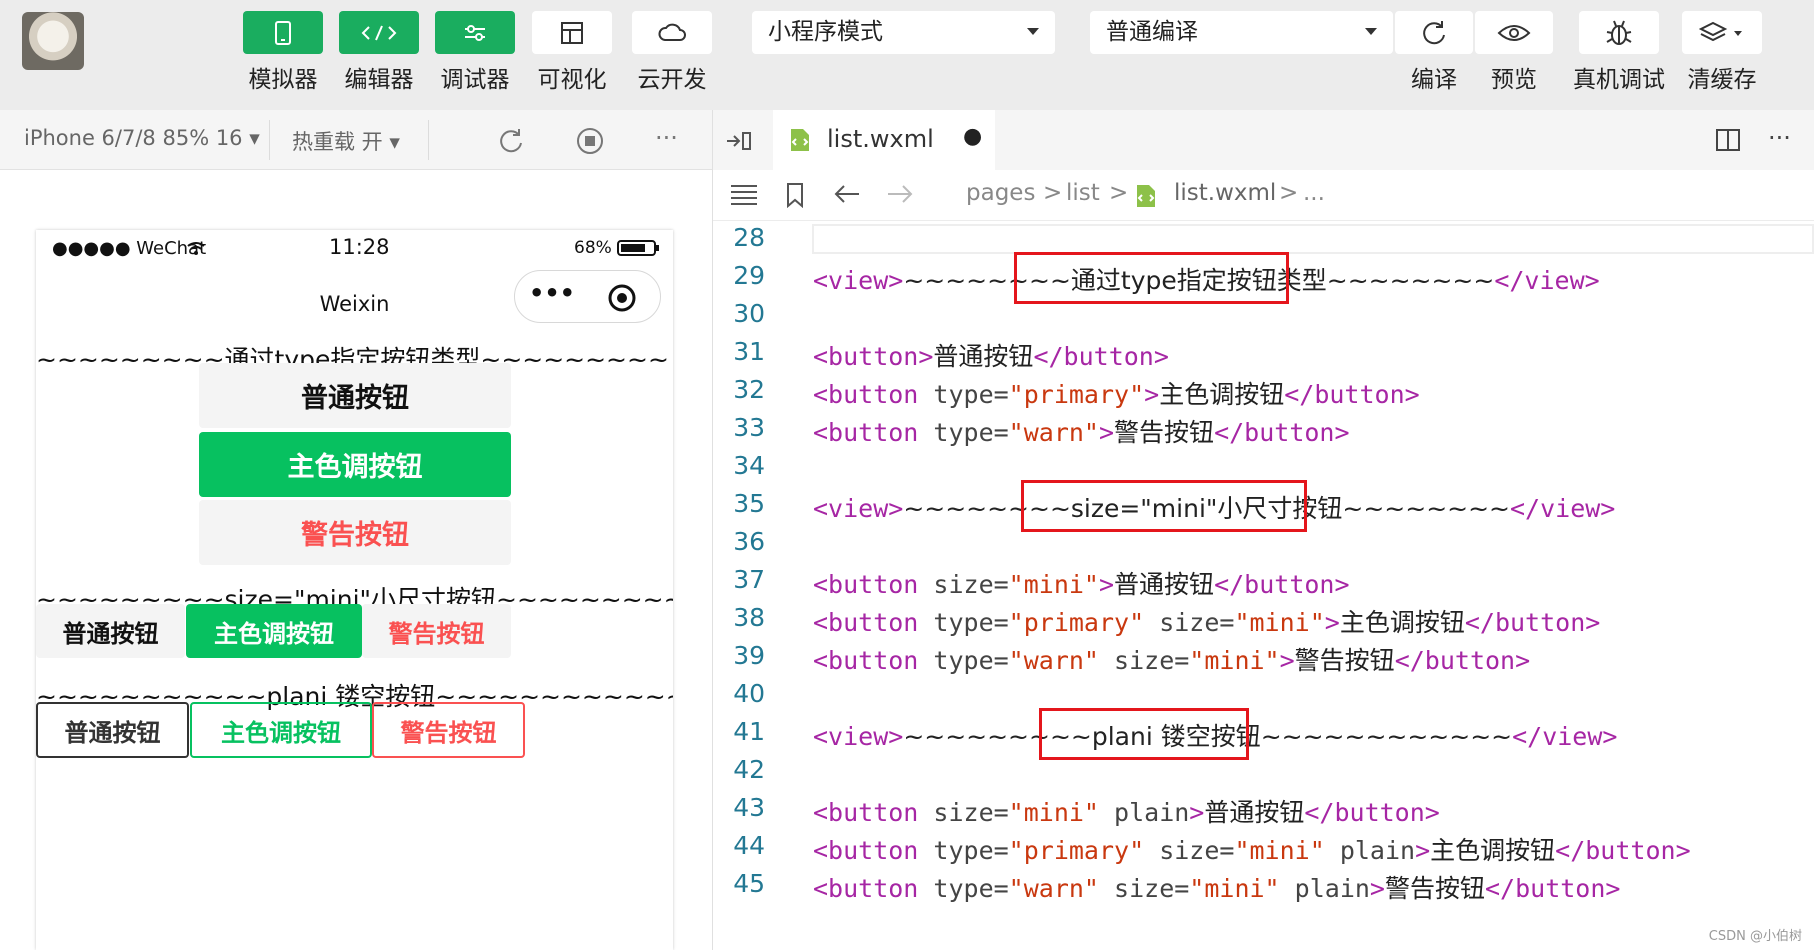  What do you see at coordinates (847, 196) in the screenshot?
I see `back-arrow-icon` at bounding box center [847, 196].